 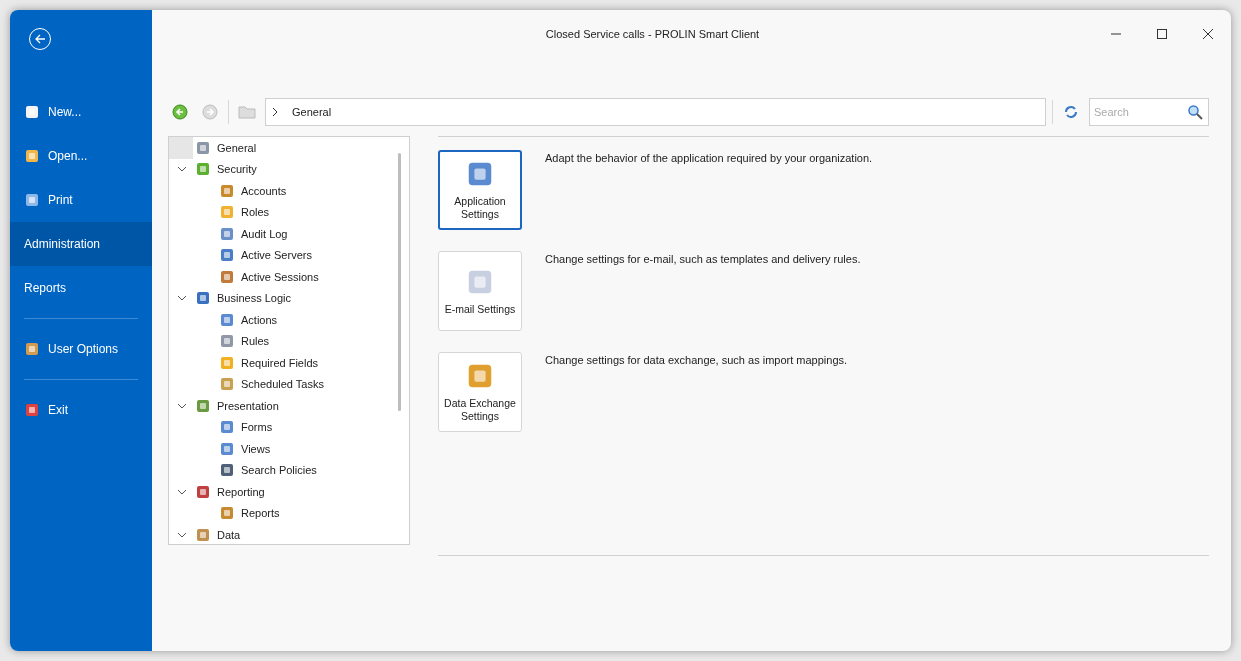 I want to click on tree-item: Audit Log, so click(x=289, y=234).